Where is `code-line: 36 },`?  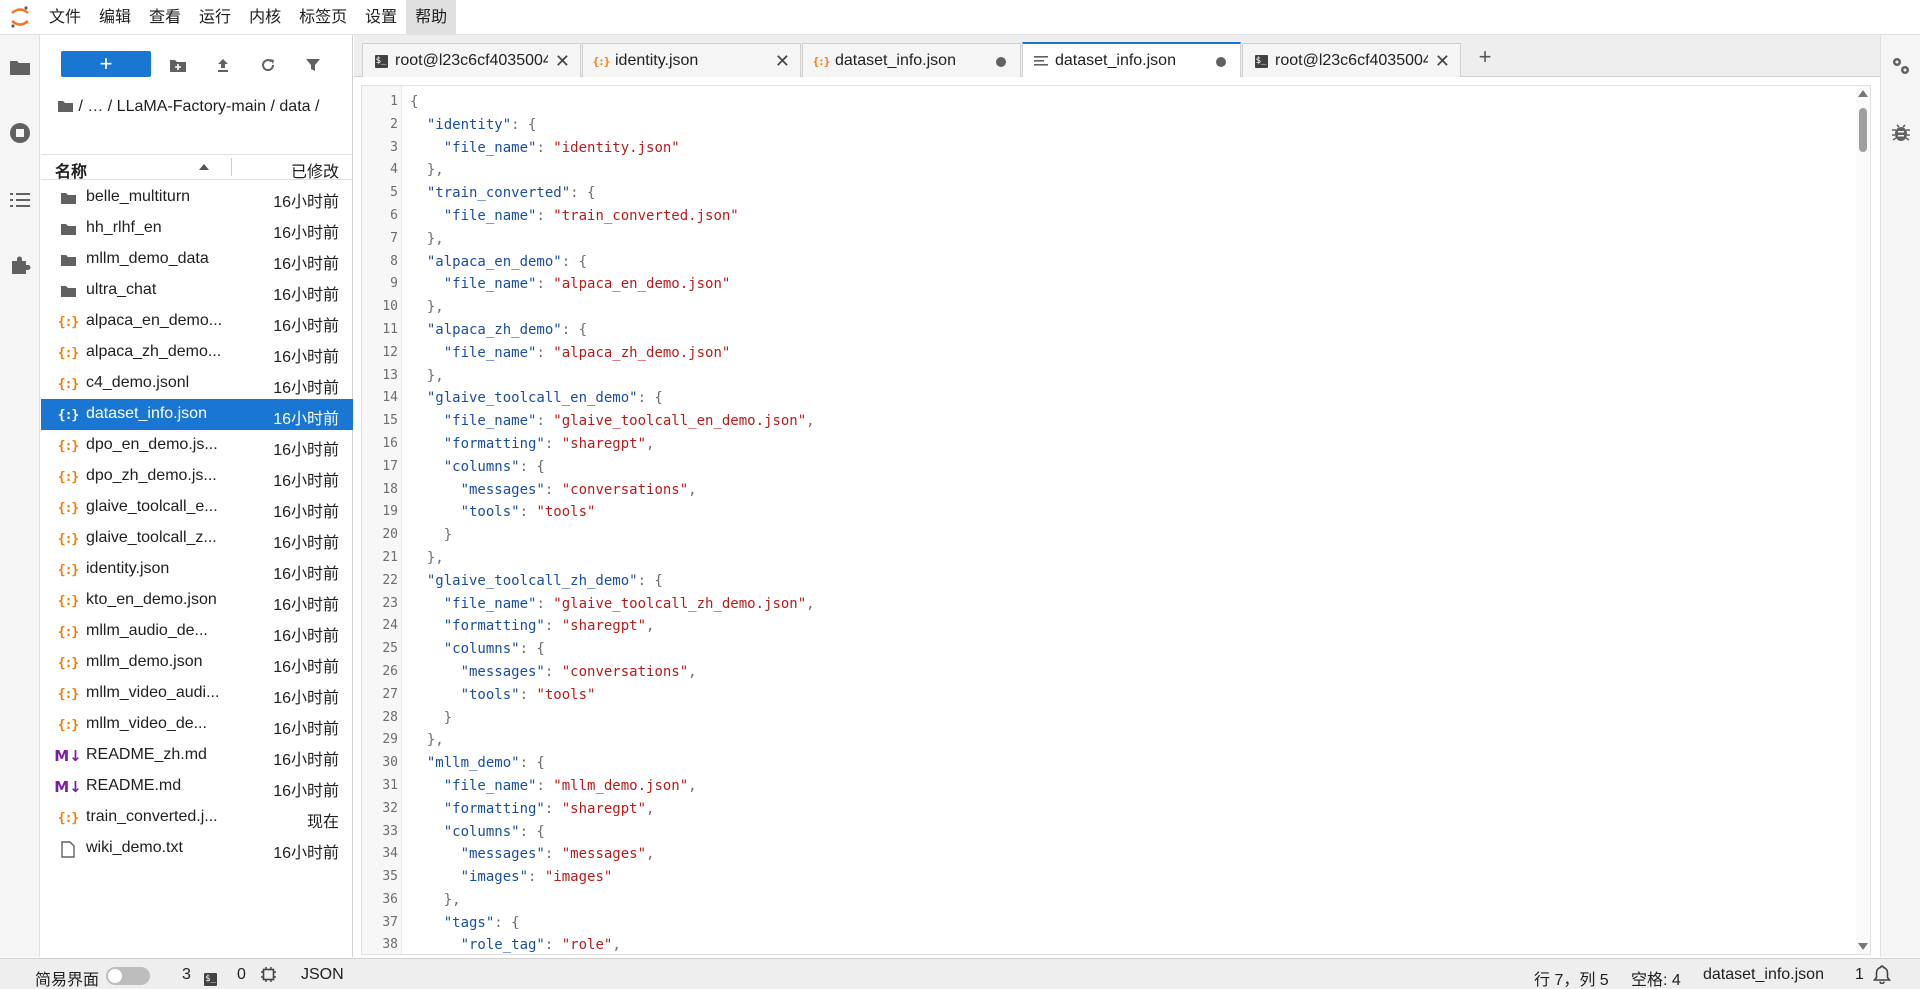
code-line: 36 }, is located at coordinates (1102, 900).